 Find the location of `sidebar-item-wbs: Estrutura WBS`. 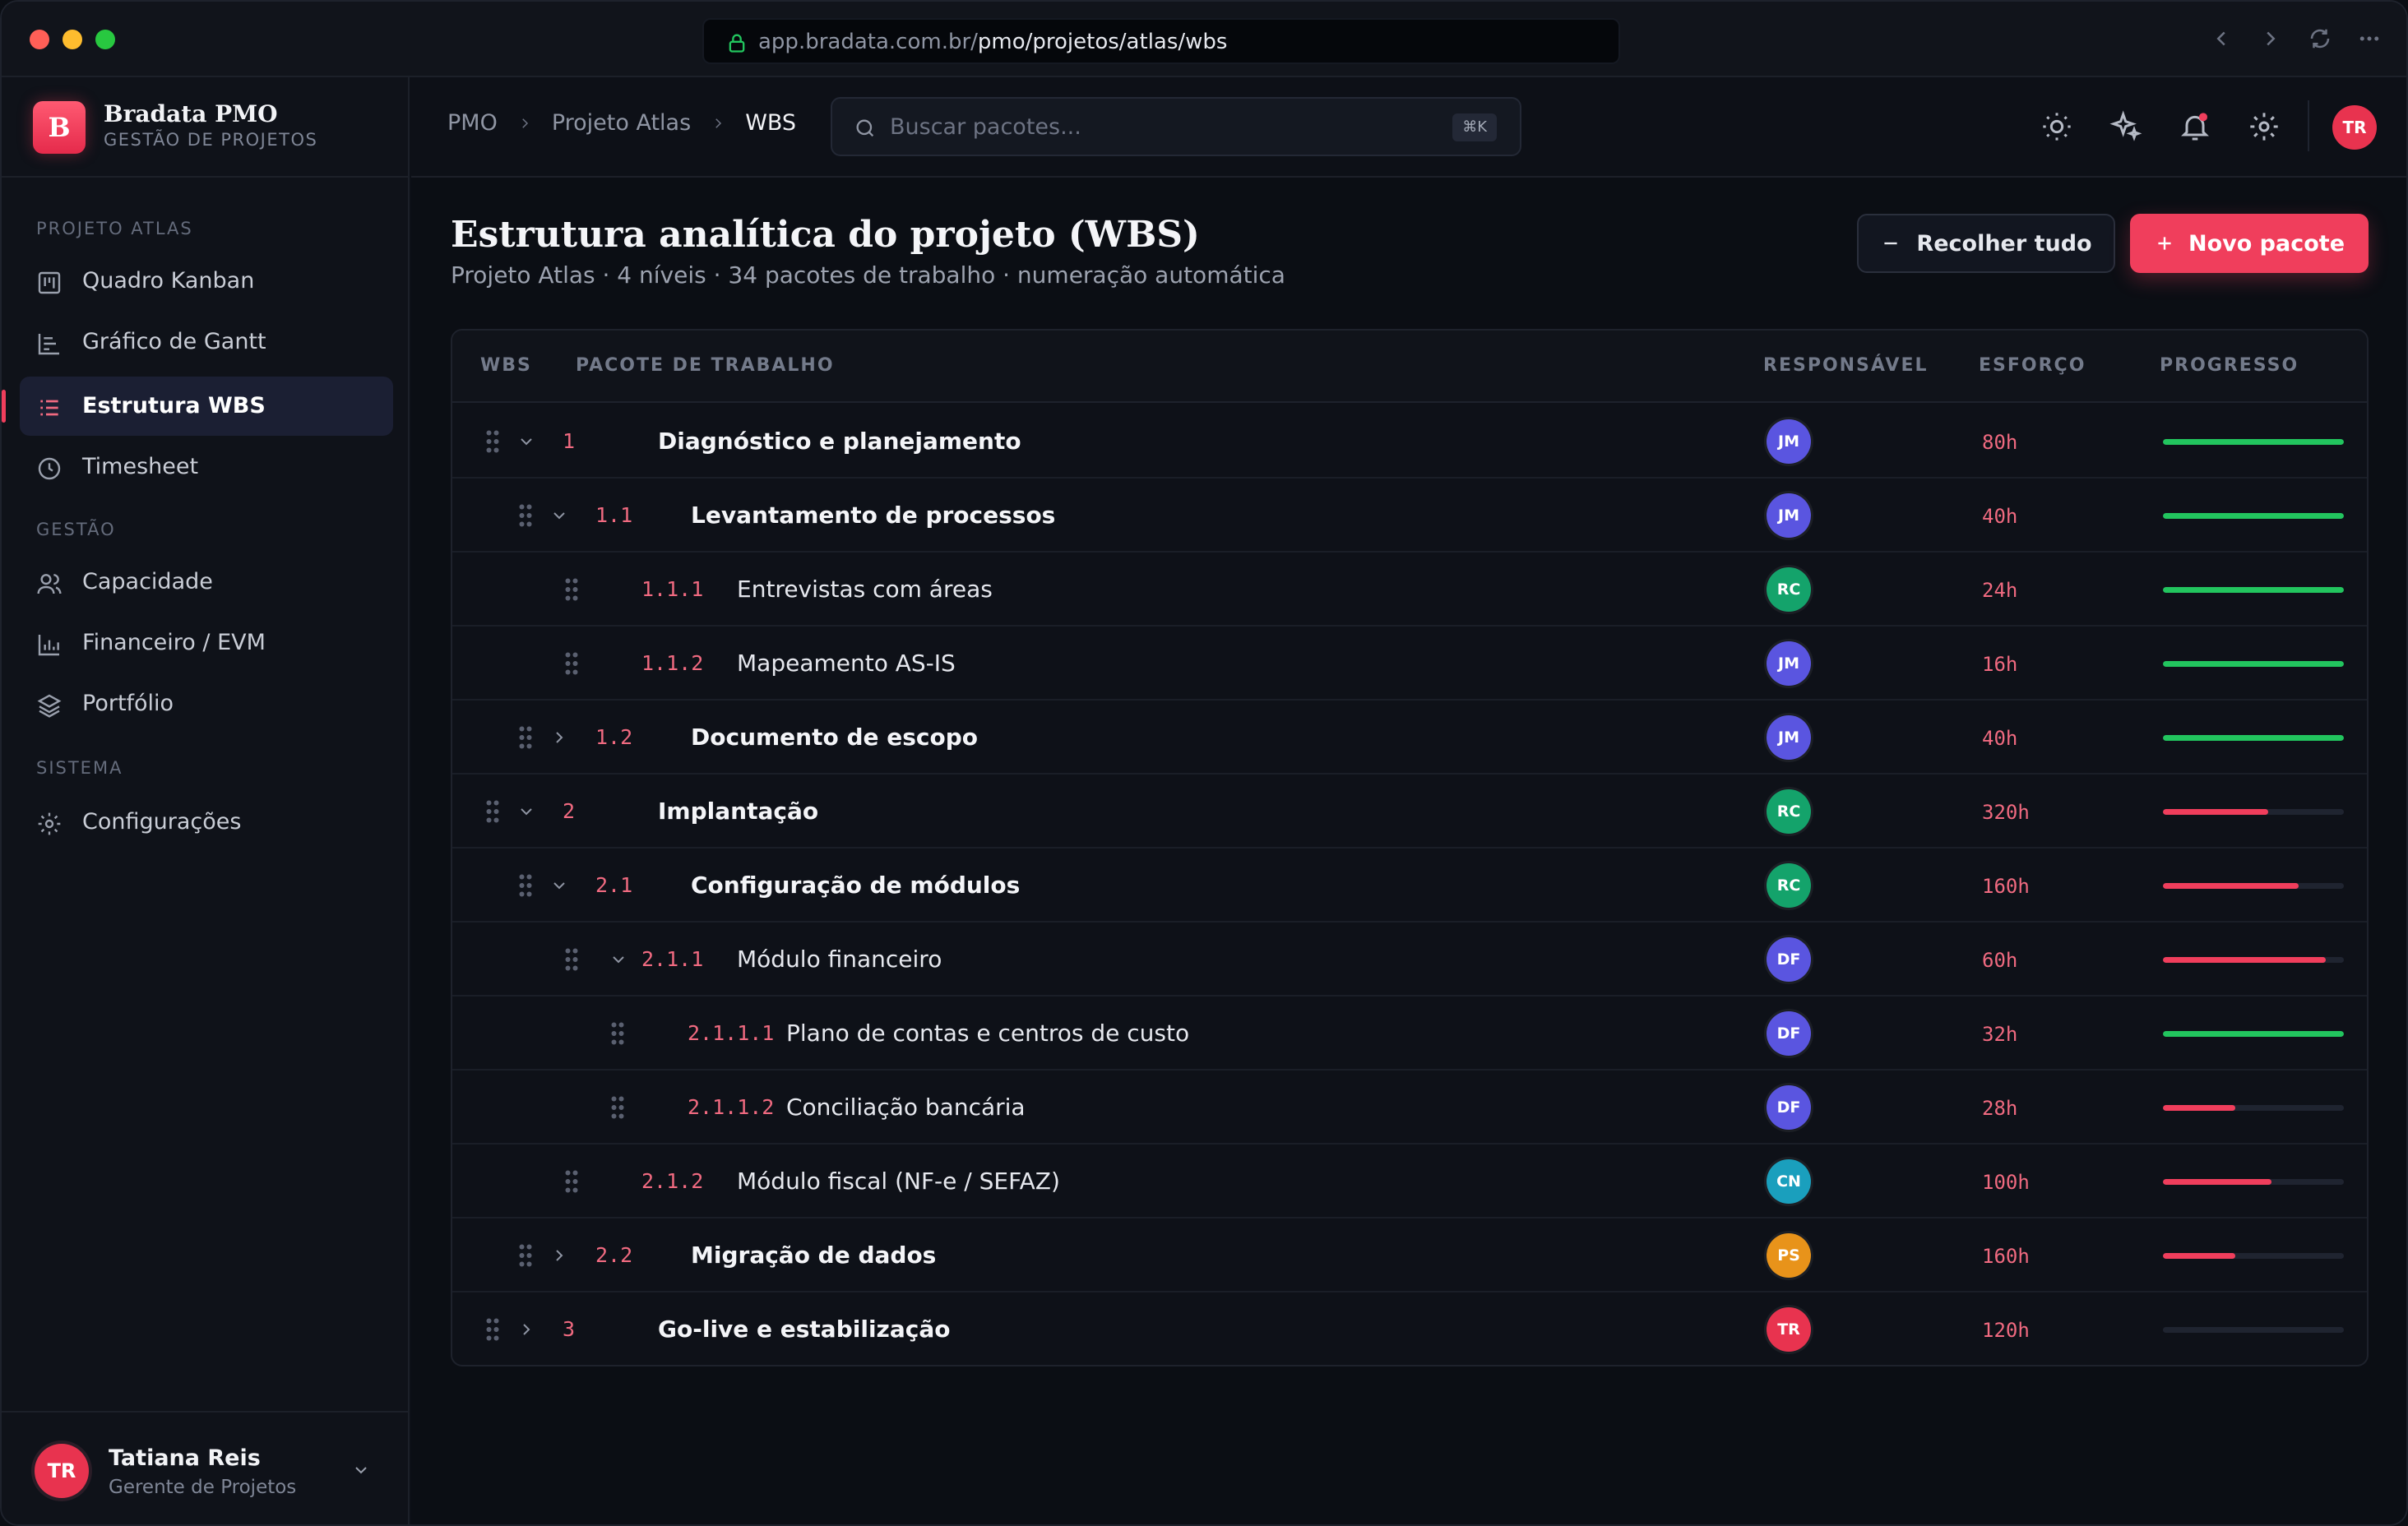

sidebar-item-wbs: Estrutura WBS is located at coordinates (197, 406).